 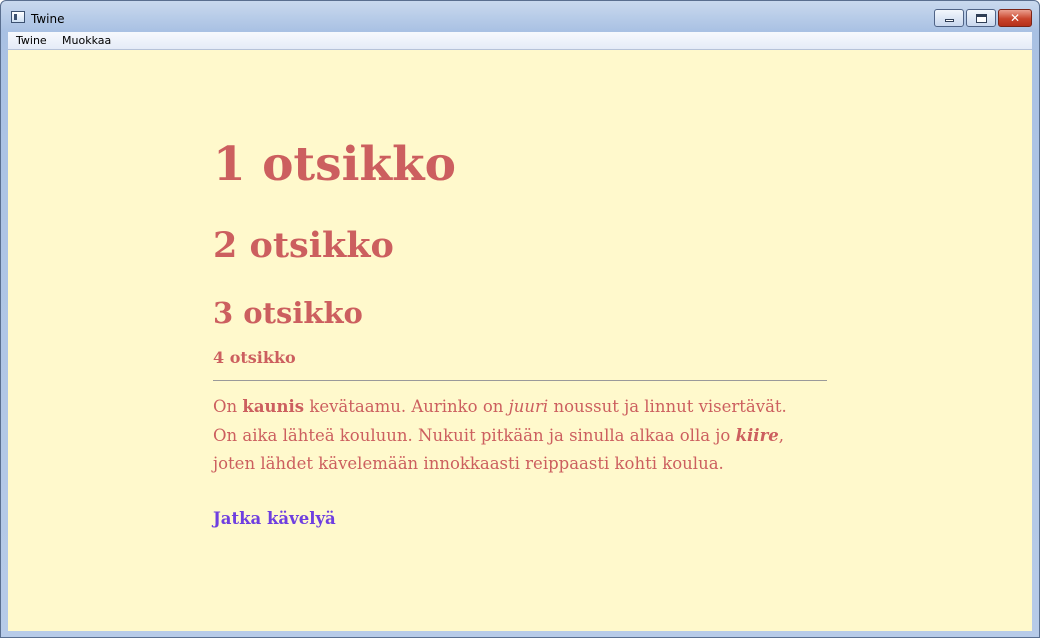 I want to click on maximize-icon, so click(x=981, y=18).